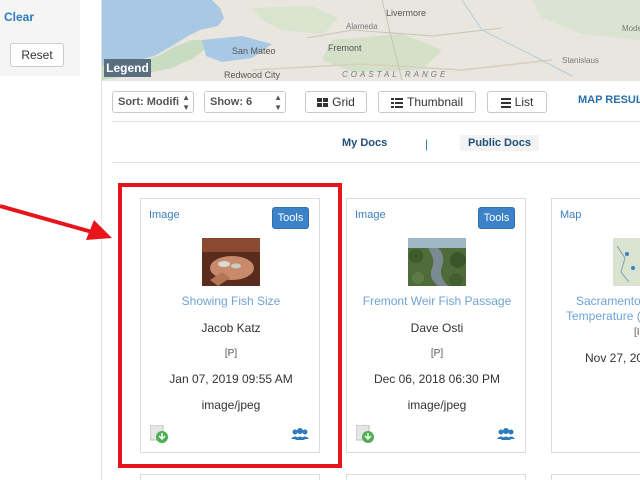  Describe the element at coordinates (149, 102) in the screenshot. I see `sort-select-value: Sort: Modifi` at that location.